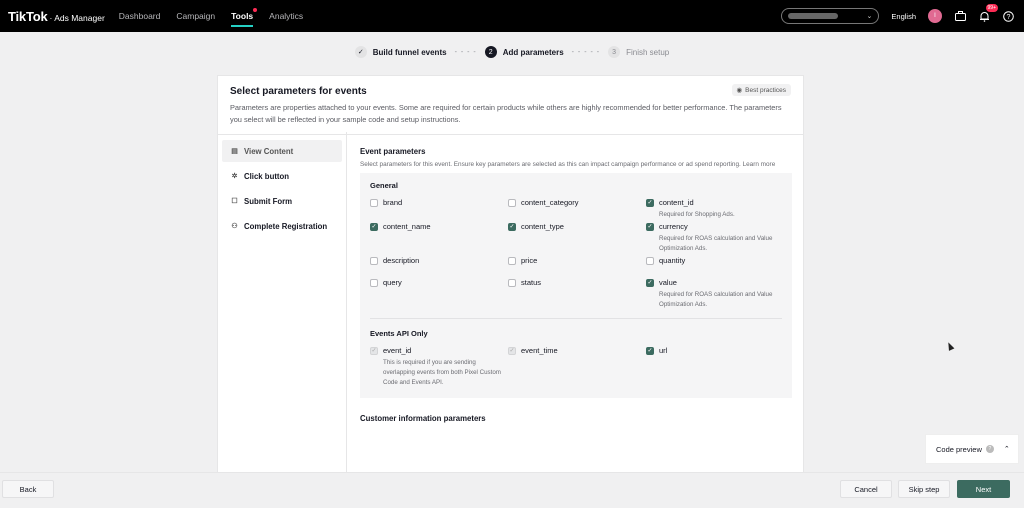 The image size is (1024, 508). What do you see at coordinates (268, 201) in the screenshot?
I see `sidebar-item-label: Submit Form` at bounding box center [268, 201].